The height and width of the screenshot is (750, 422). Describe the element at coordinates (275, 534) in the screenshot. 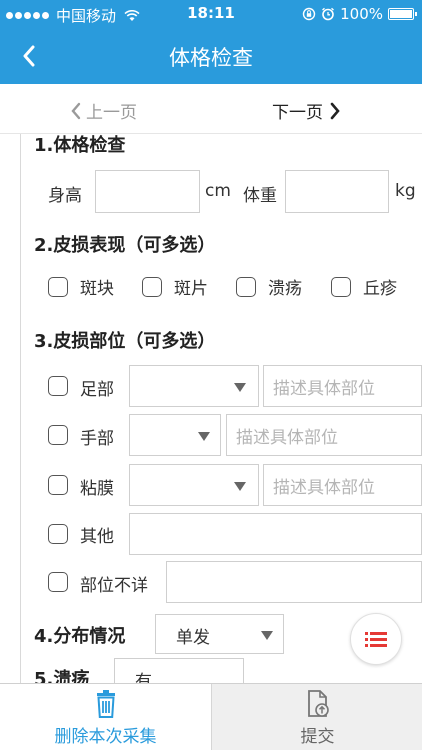

I see `other-input` at that location.